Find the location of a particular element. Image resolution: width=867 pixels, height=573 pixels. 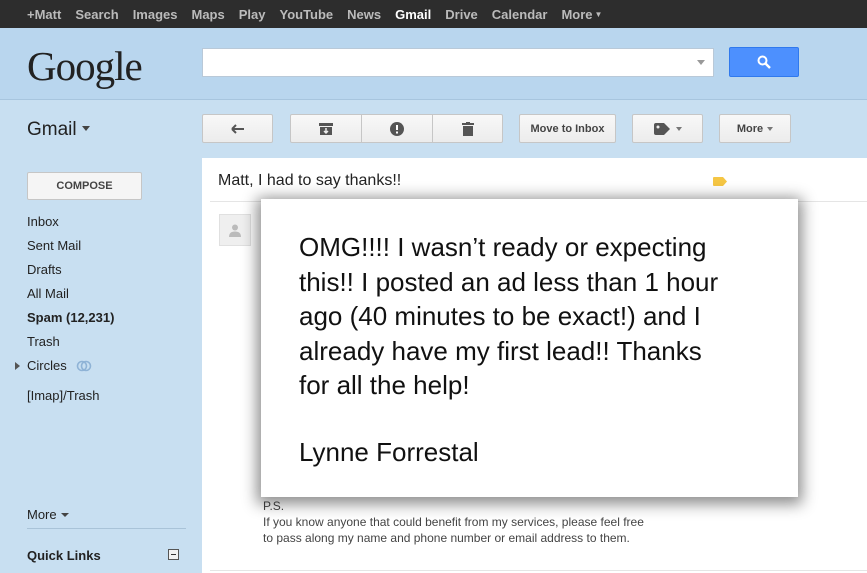

person-icon is located at coordinates (235, 230).